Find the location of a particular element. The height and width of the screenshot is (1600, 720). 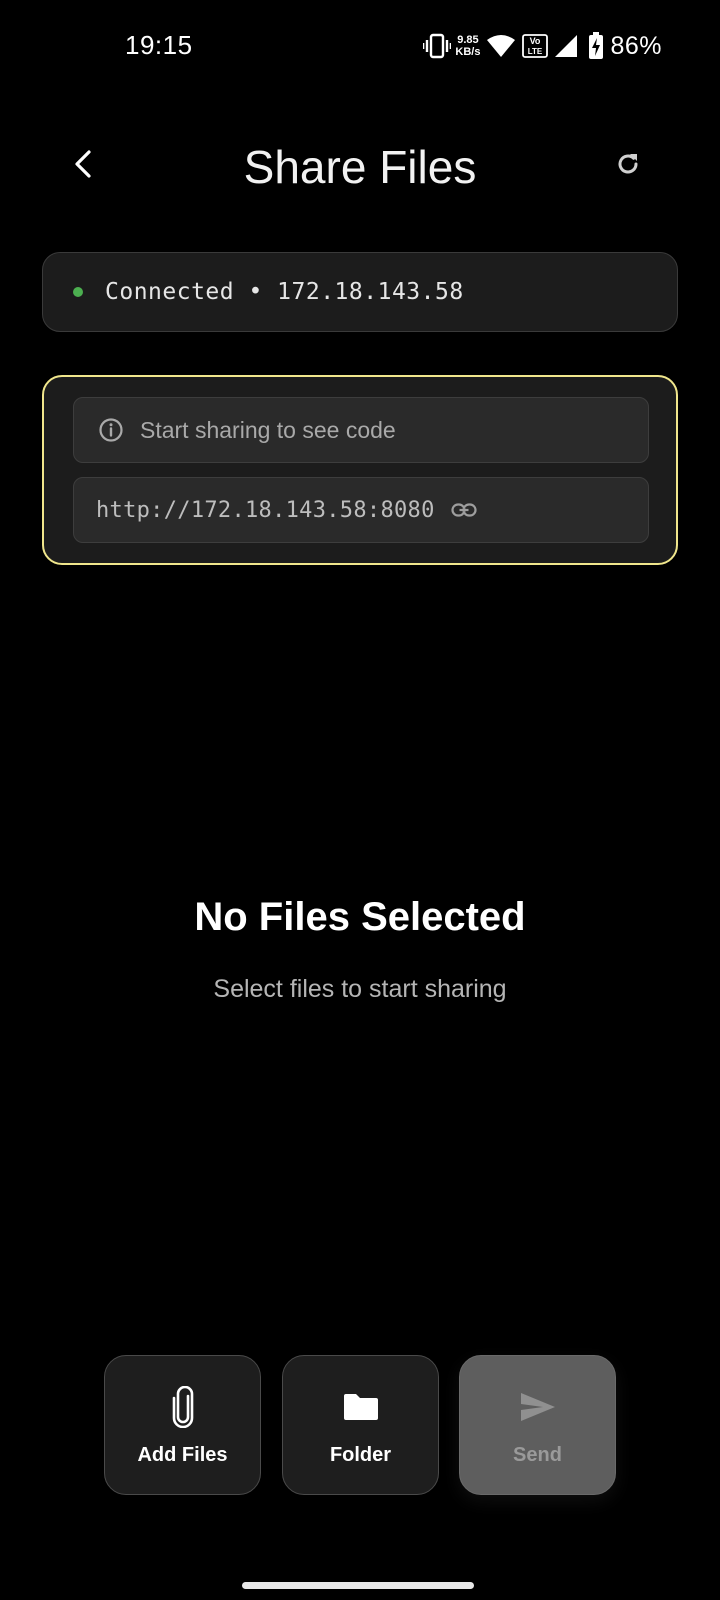

gesture-nav-bar is located at coordinates (358, 1585).